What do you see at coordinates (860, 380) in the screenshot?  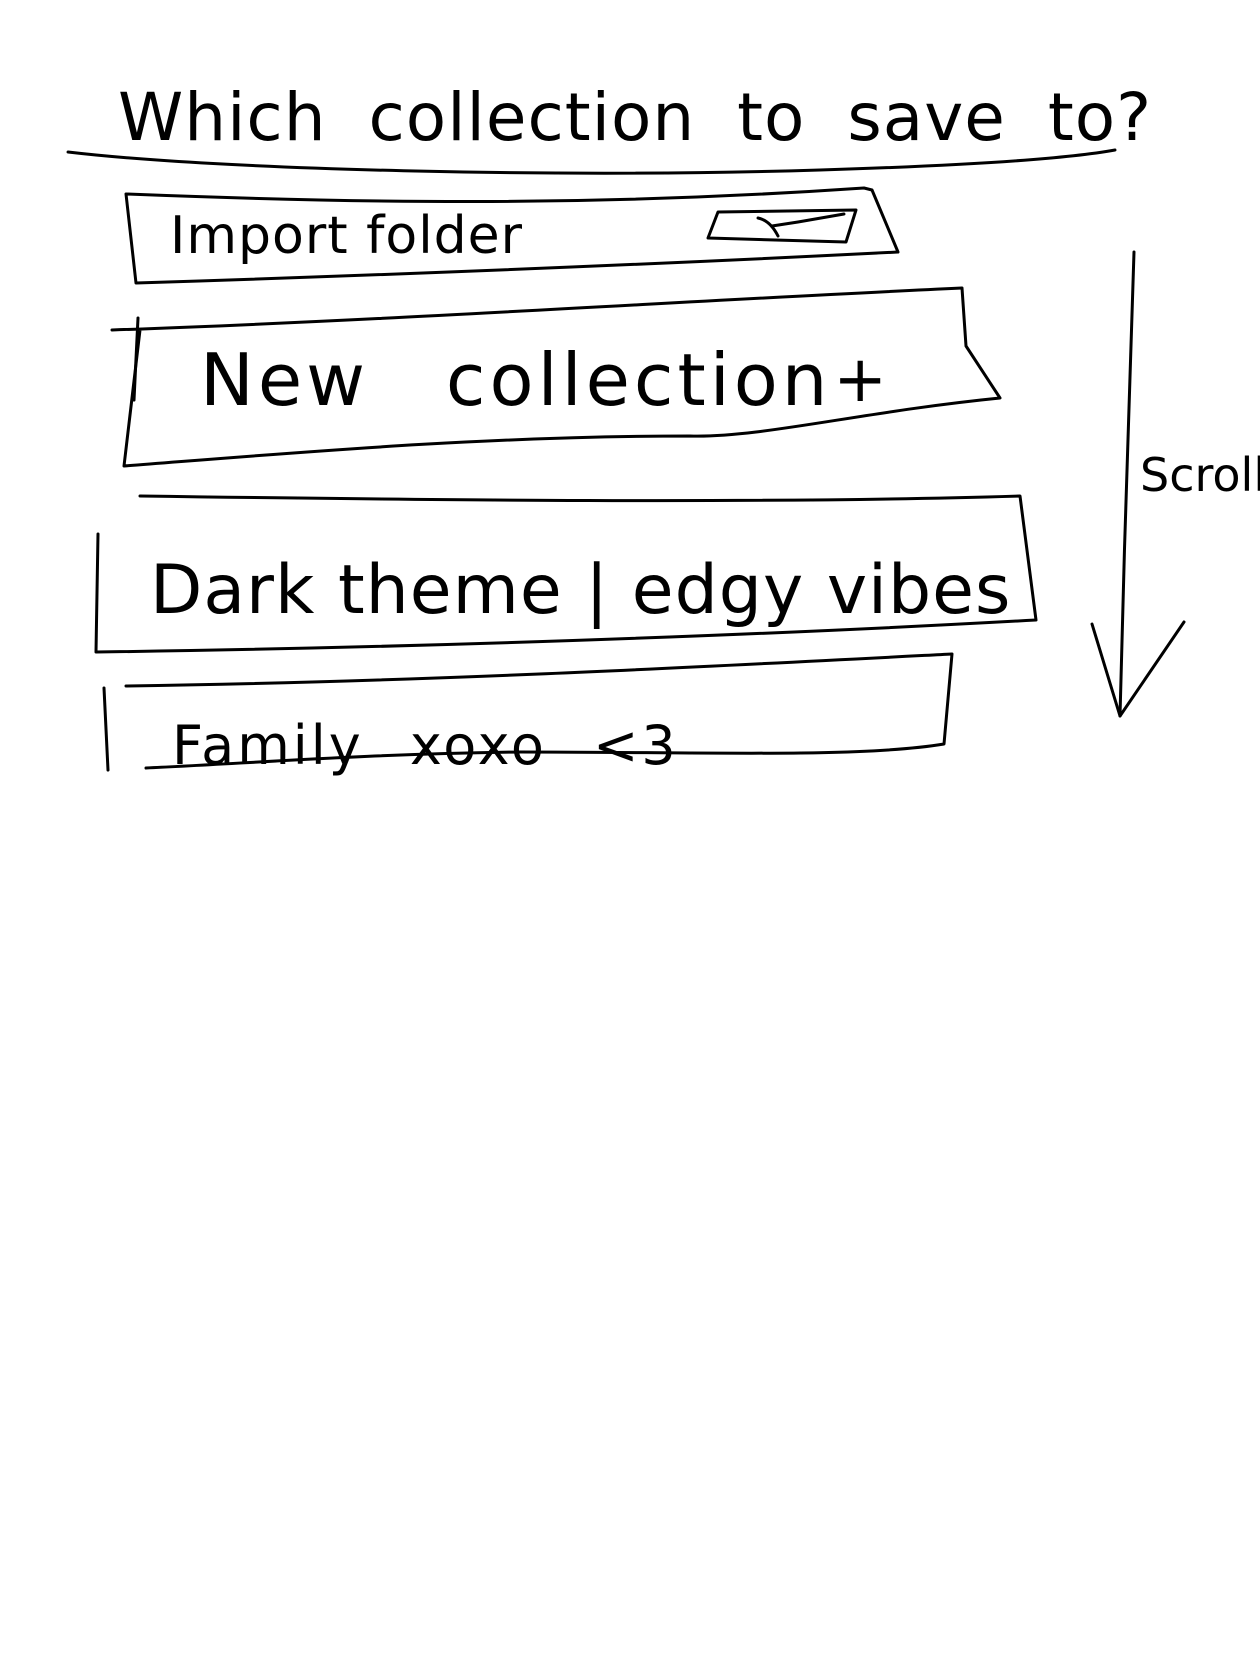 I see `plus-icon: +` at bounding box center [860, 380].